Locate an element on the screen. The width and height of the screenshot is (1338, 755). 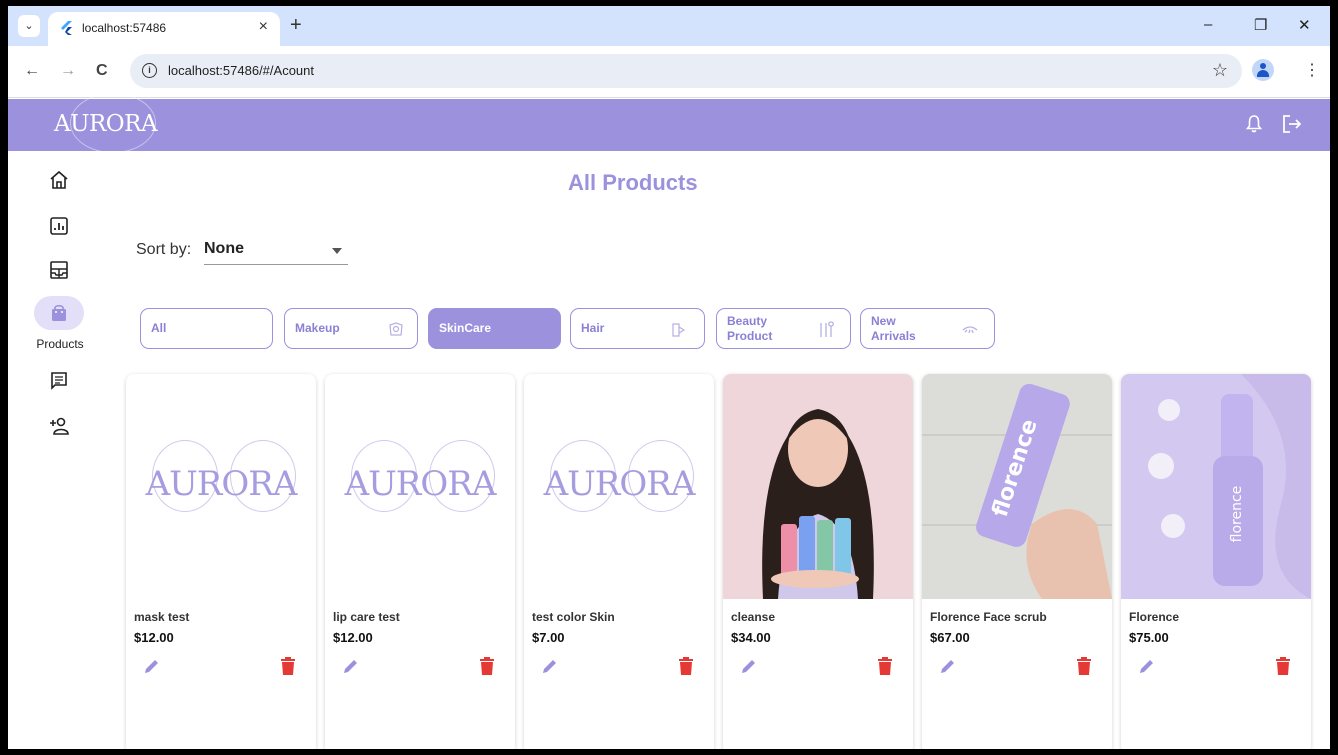
category-chip-label: Hair is located at coordinates (593, 328).